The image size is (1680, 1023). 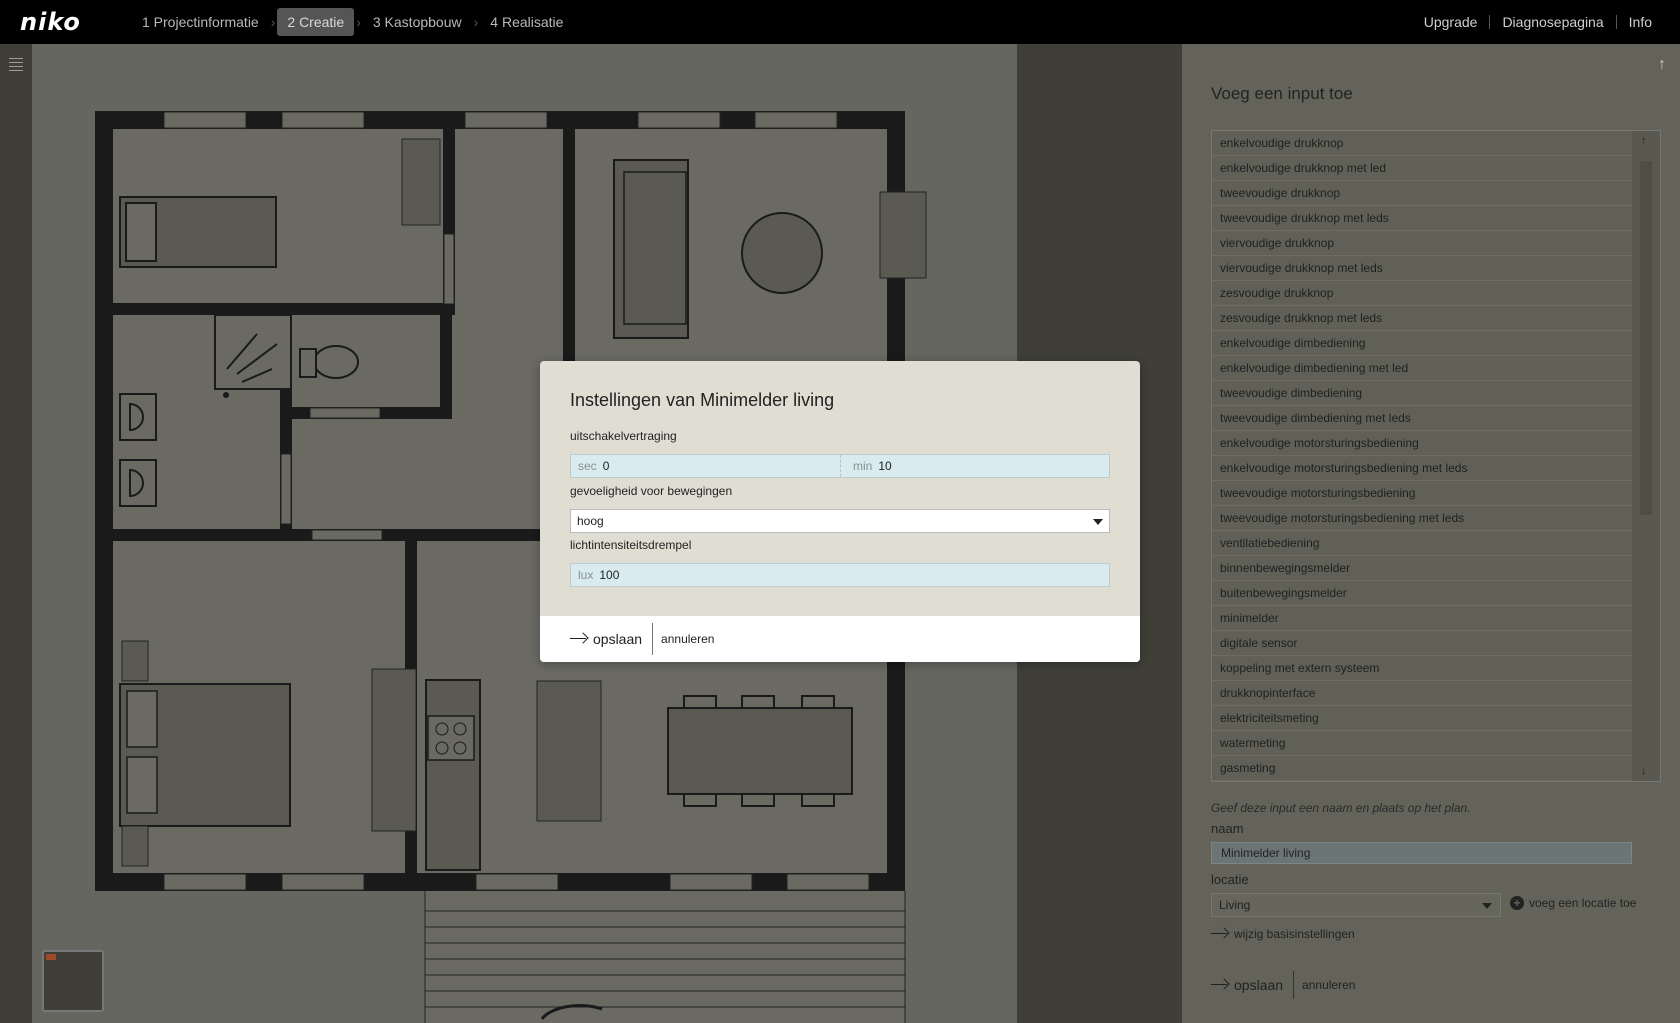 What do you see at coordinates (1422, 443) in the screenshot?
I see `list-item: enkelvoudige motorsturingsbediening` at bounding box center [1422, 443].